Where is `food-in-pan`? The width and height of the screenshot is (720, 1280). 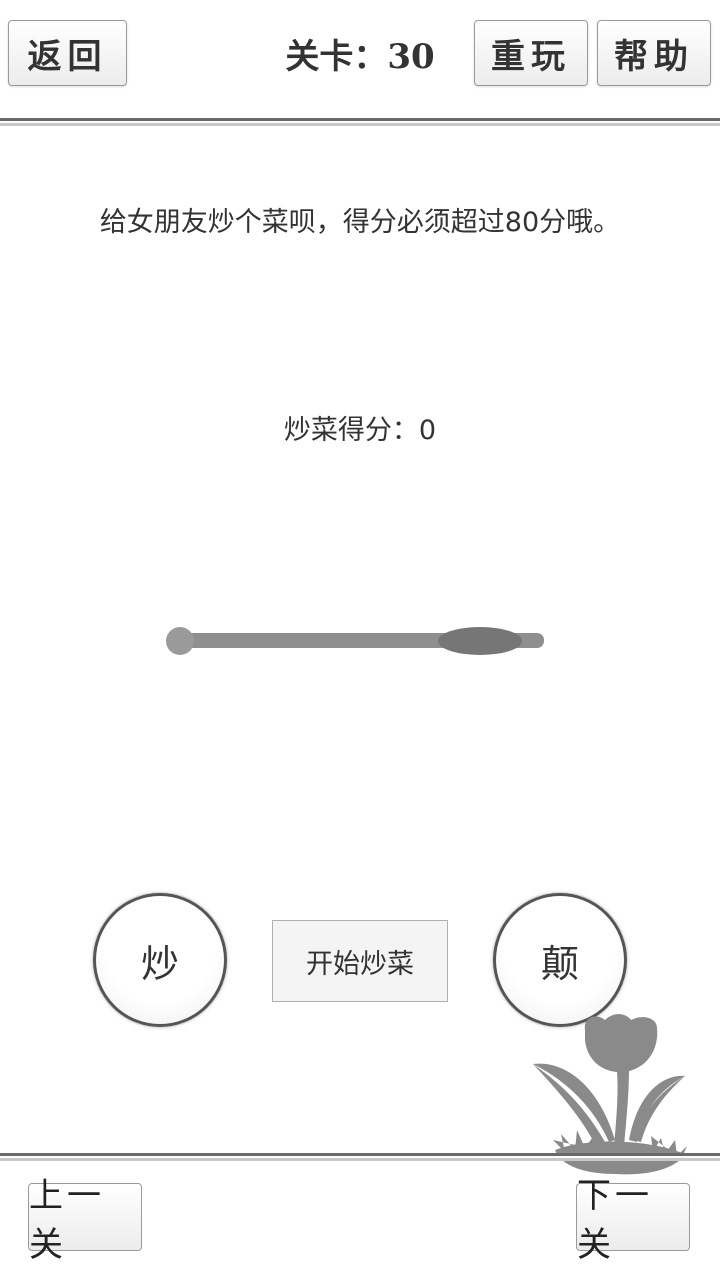 food-in-pan is located at coordinates (480, 641).